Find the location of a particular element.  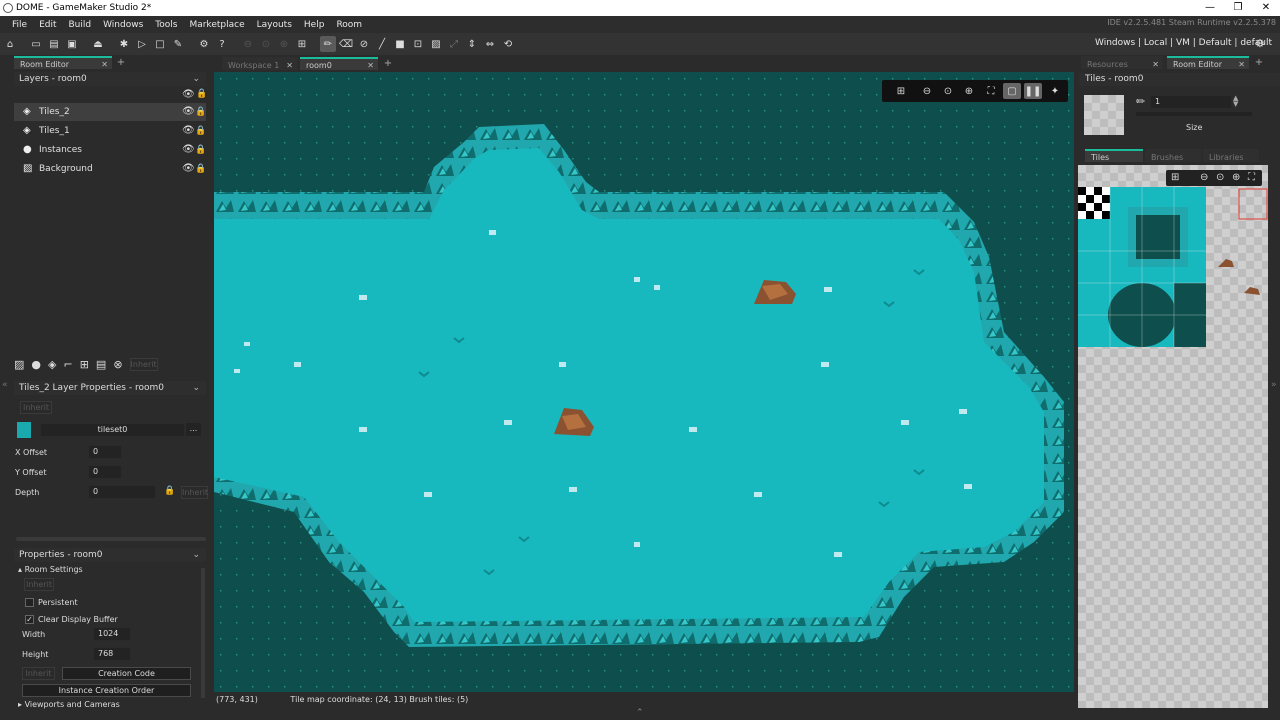

y-offset-field: 0 is located at coordinates (105, 472).